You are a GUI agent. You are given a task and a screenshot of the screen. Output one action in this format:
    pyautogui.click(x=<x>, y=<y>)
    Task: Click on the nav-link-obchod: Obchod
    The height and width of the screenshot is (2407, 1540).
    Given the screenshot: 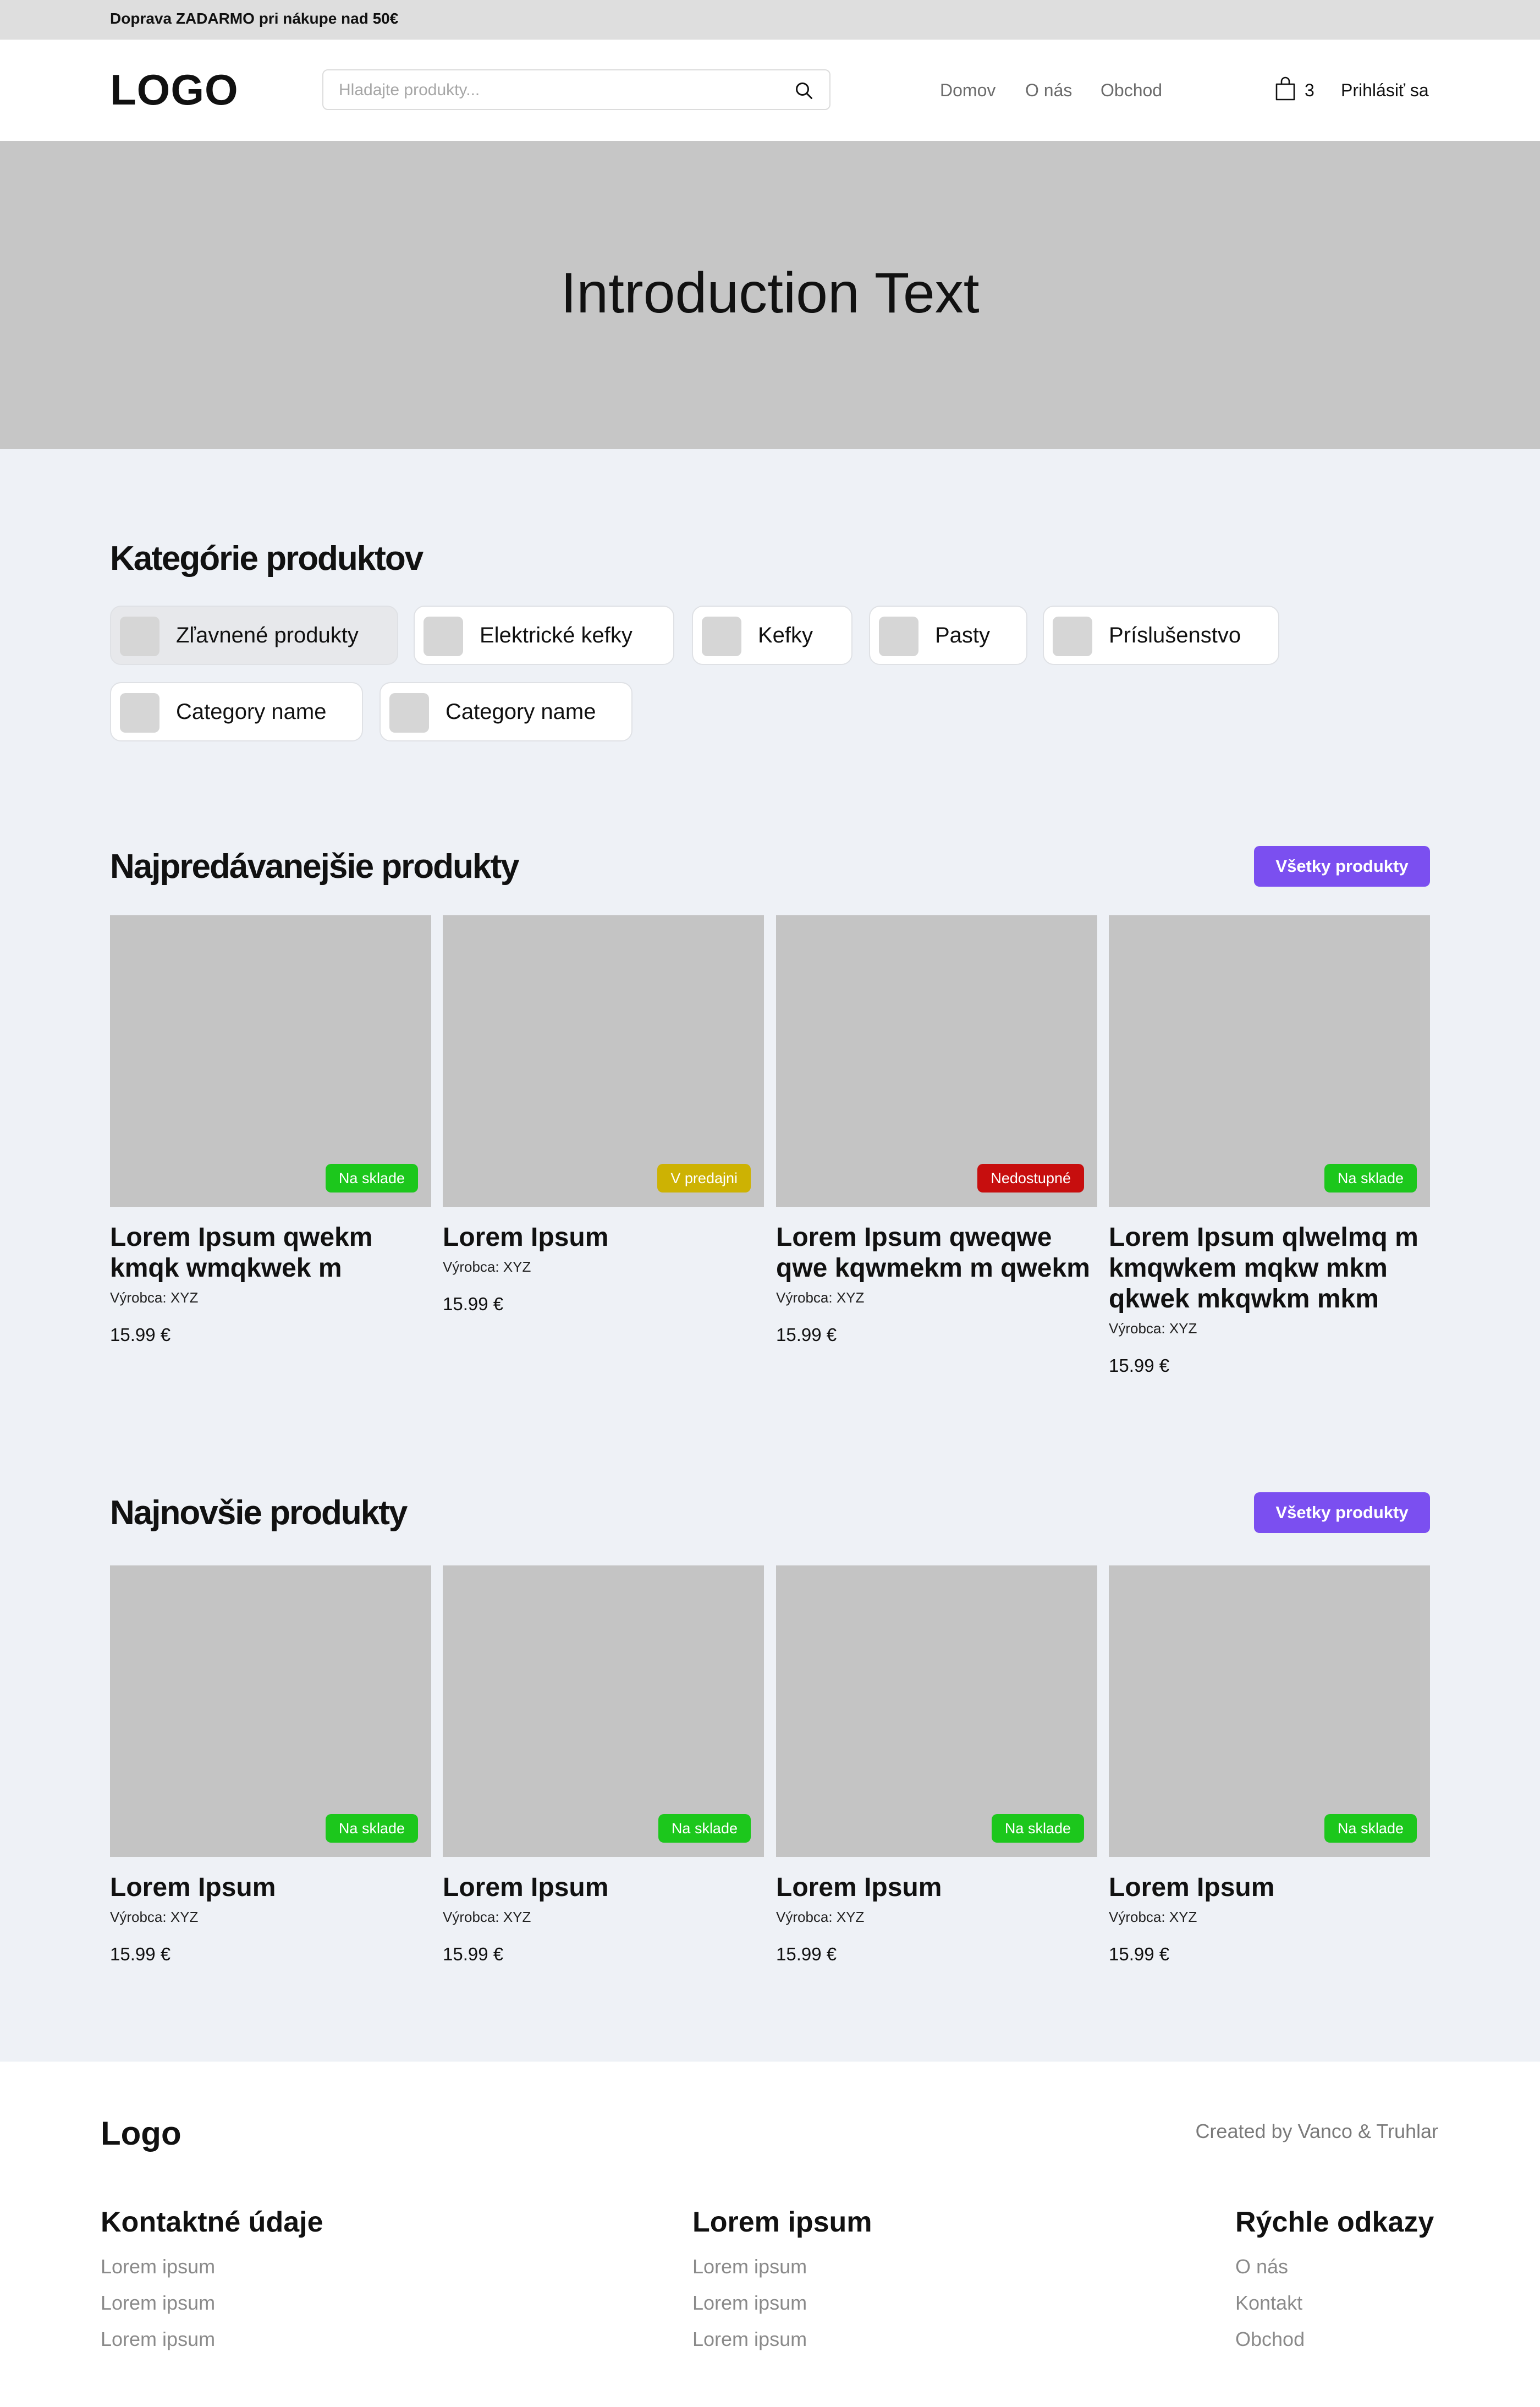 What is the action you would take?
    pyautogui.click(x=1131, y=90)
    